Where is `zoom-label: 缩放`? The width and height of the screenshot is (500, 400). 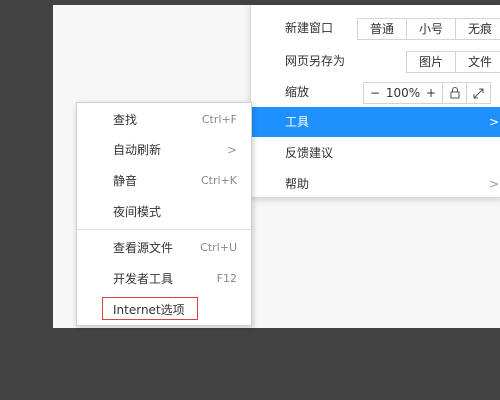
zoom-label: 缩放 is located at coordinates (297, 92).